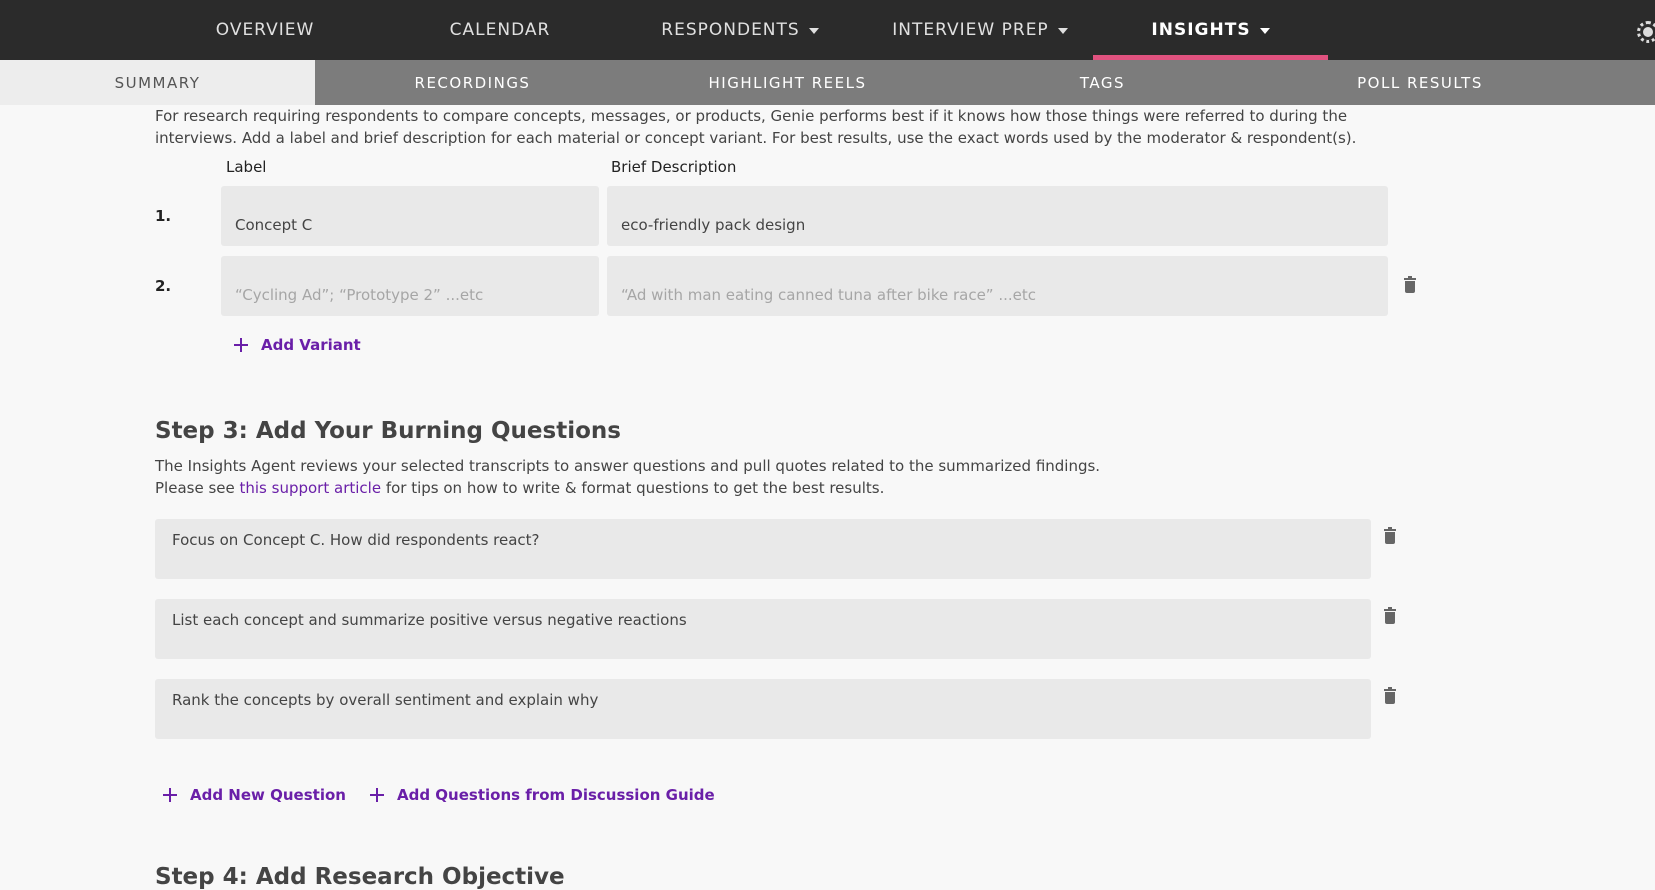 The height and width of the screenshot is (890, 1655). I want to click on tab-highlight-reels: HIGHLIGHT REELS, so click(787, 82).